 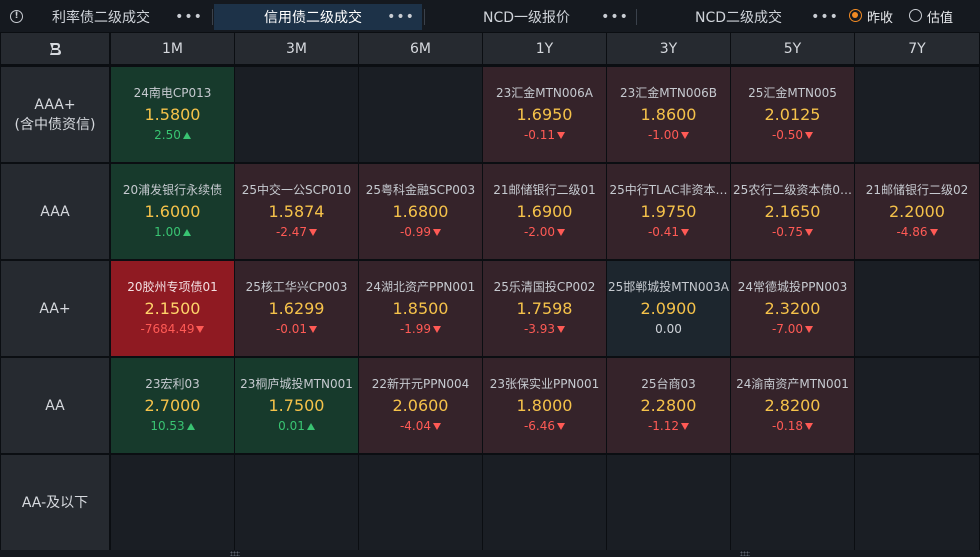 What do you see at coordinates (101, 17) in the screenshot?
I see `tab-rate-bond-secondary: 利率债二级成交` at bounding box center [101, 17].